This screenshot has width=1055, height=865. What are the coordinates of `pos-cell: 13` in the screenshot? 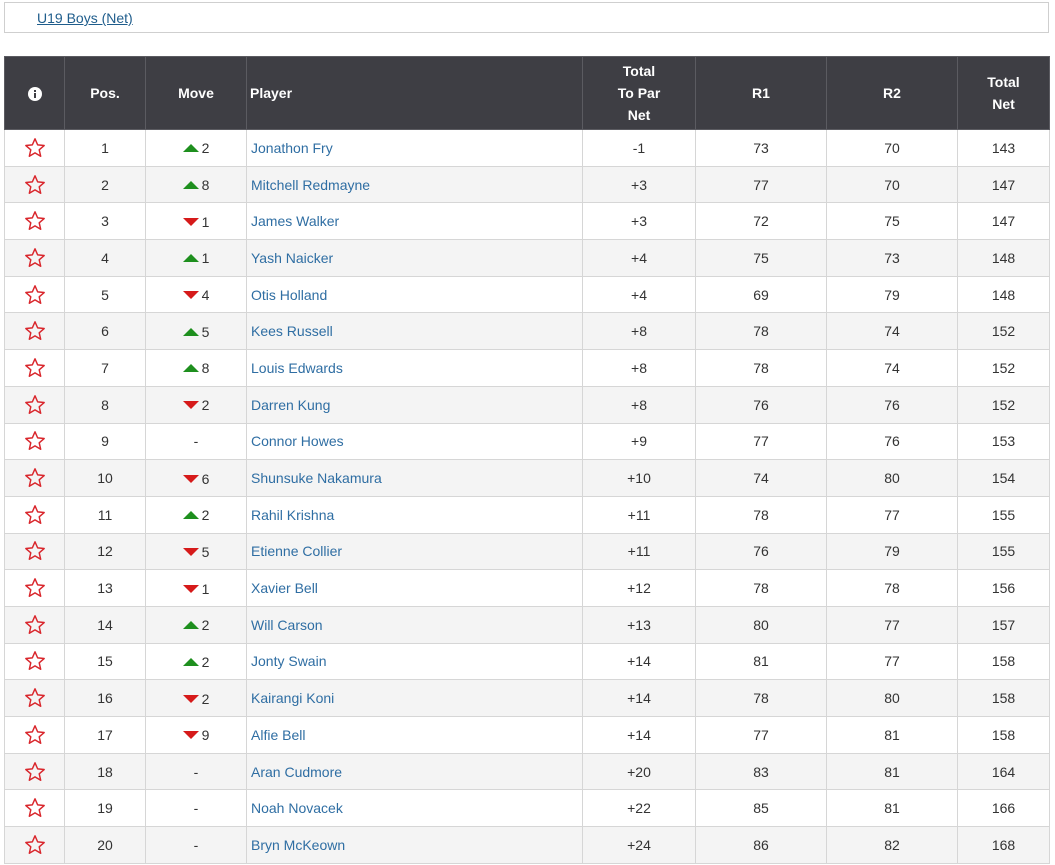 It's located at (105, 588).